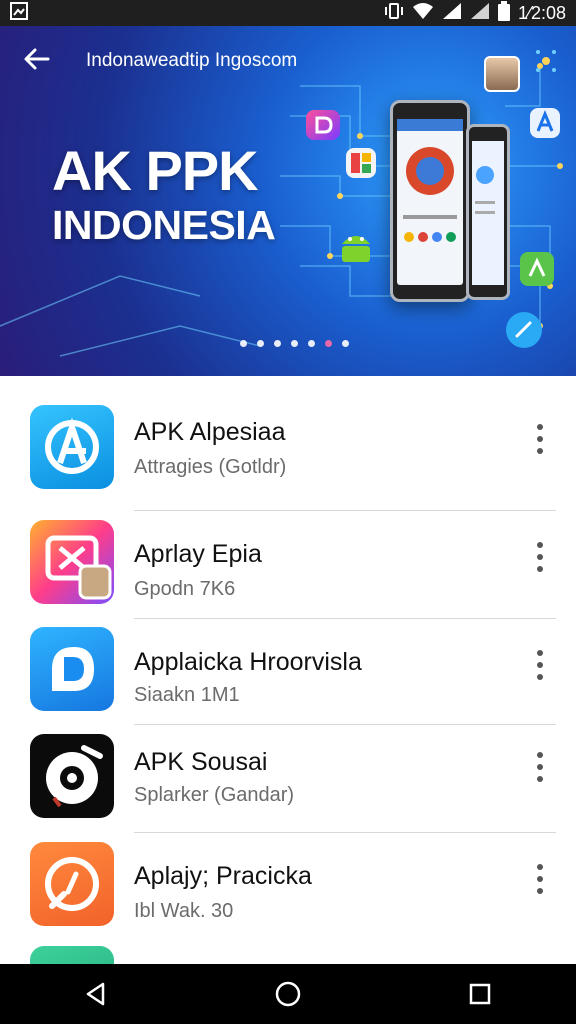 The image size is (576, 1024). Describe the element at coordinates (524, 330) in the screenshot. I see `checkmark-icon` at that location.